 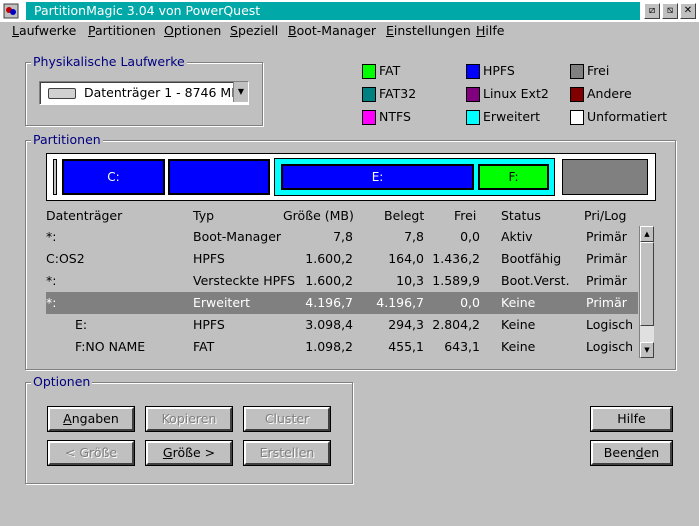 I want to click on partition-row: *: Boot-Manager 7,8 7,8 0,0 Aktiv Primär, so click(x=342, y=237).